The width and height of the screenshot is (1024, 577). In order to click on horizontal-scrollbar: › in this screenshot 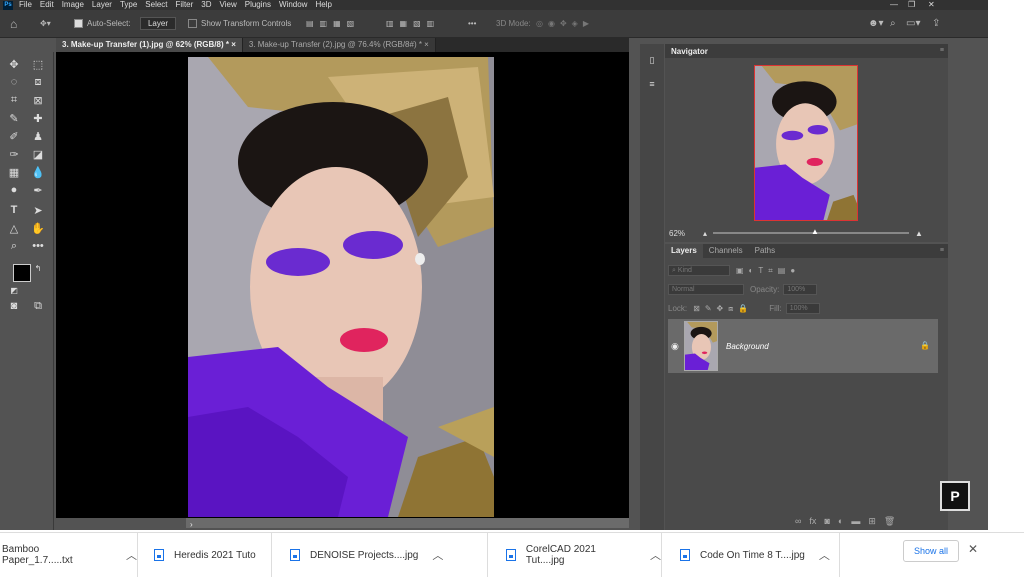, I will do `click(407, 523)`.